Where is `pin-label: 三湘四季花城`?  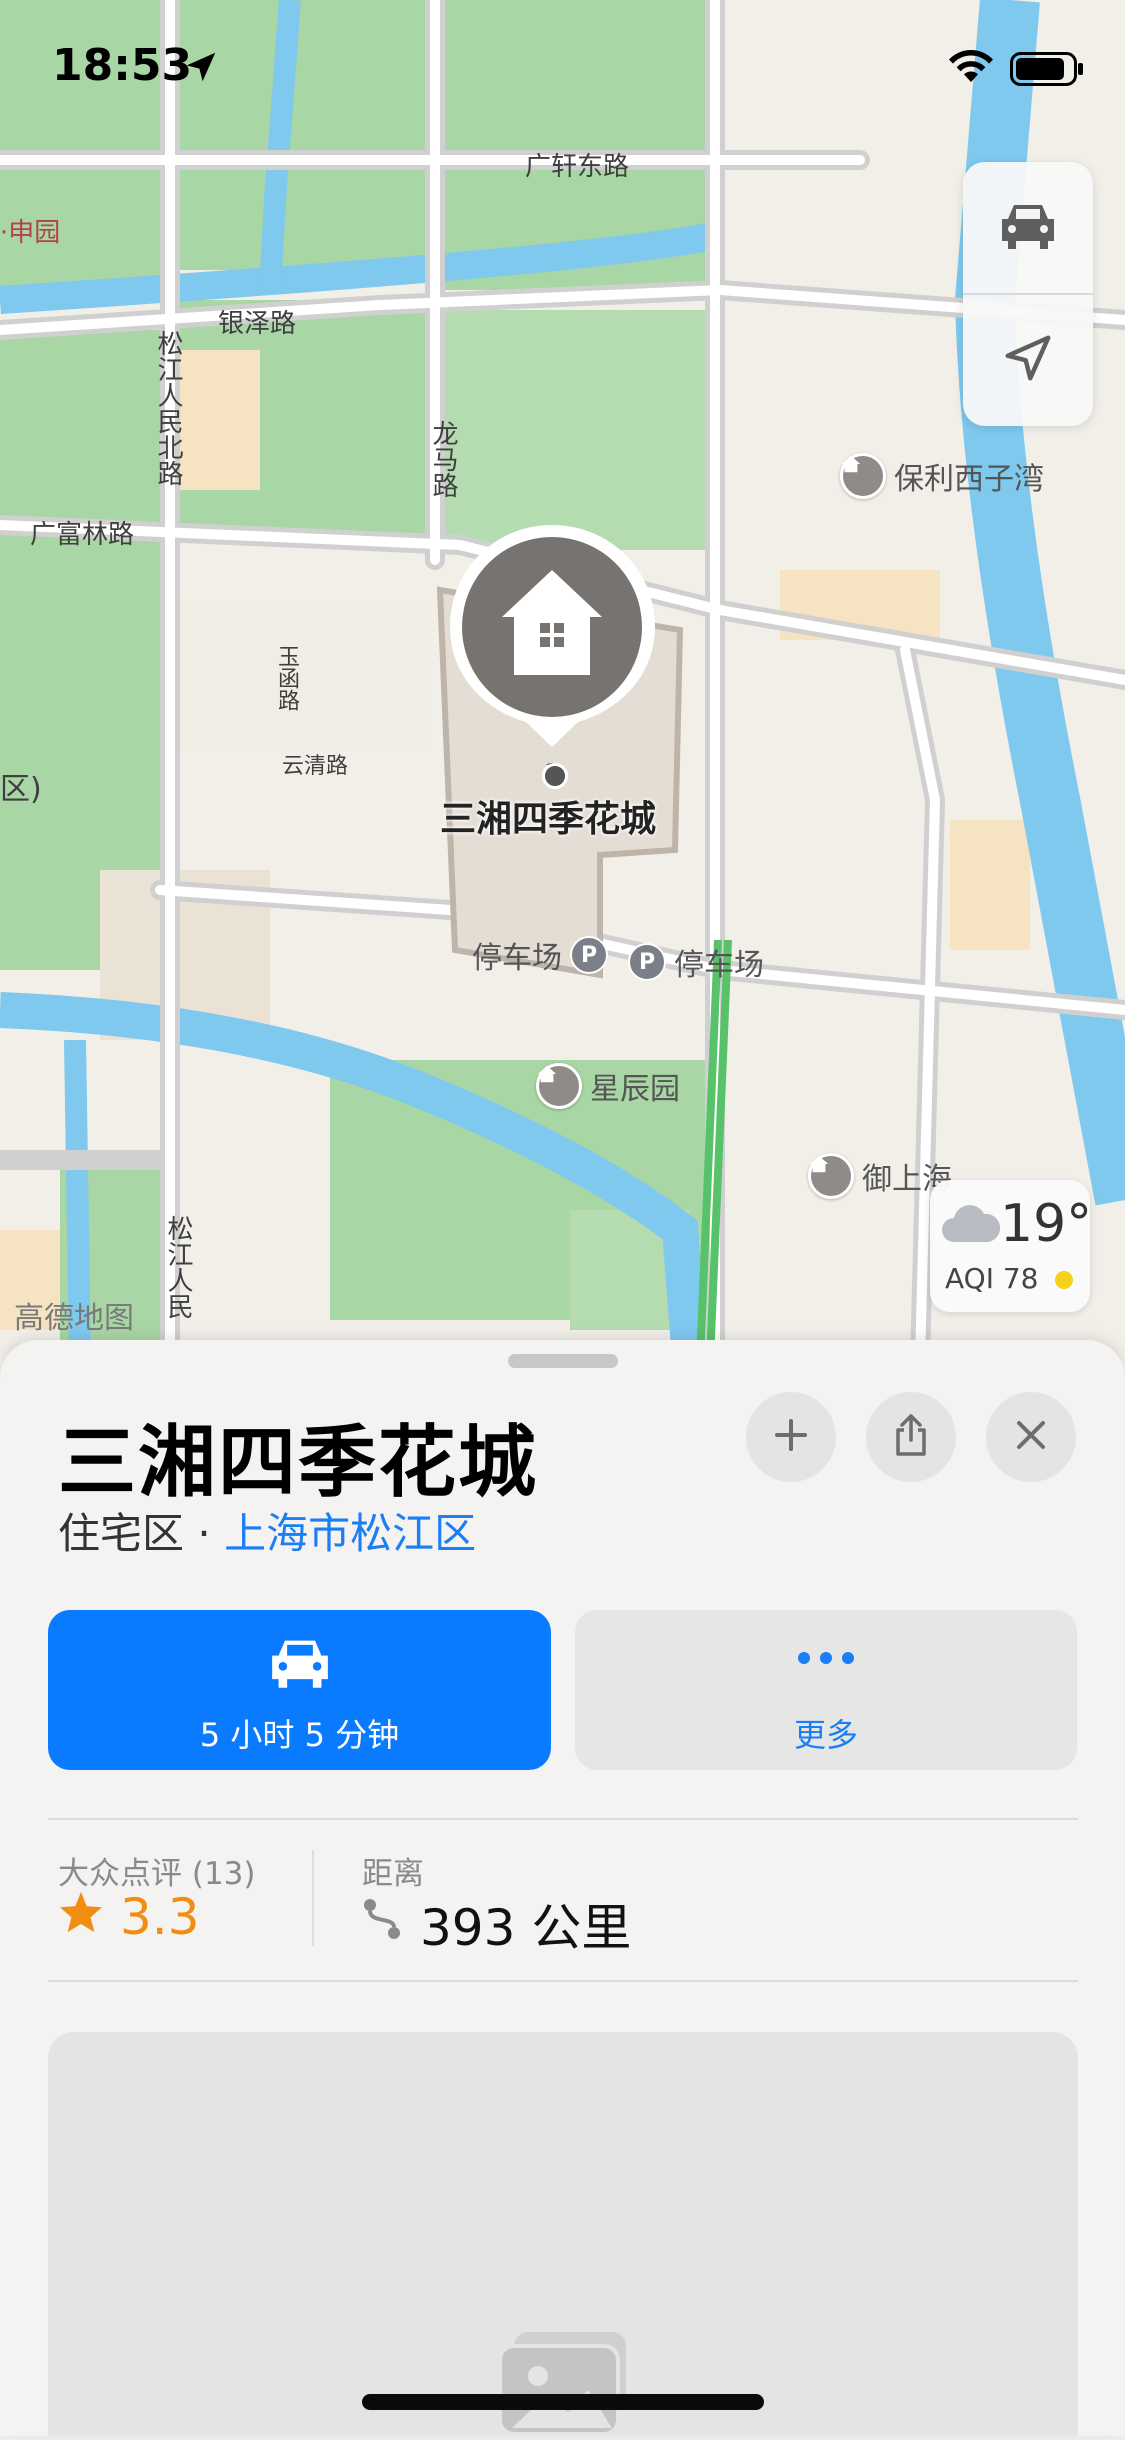 pin-label: 三湘四季花城 is located at coordinates (548, 819).